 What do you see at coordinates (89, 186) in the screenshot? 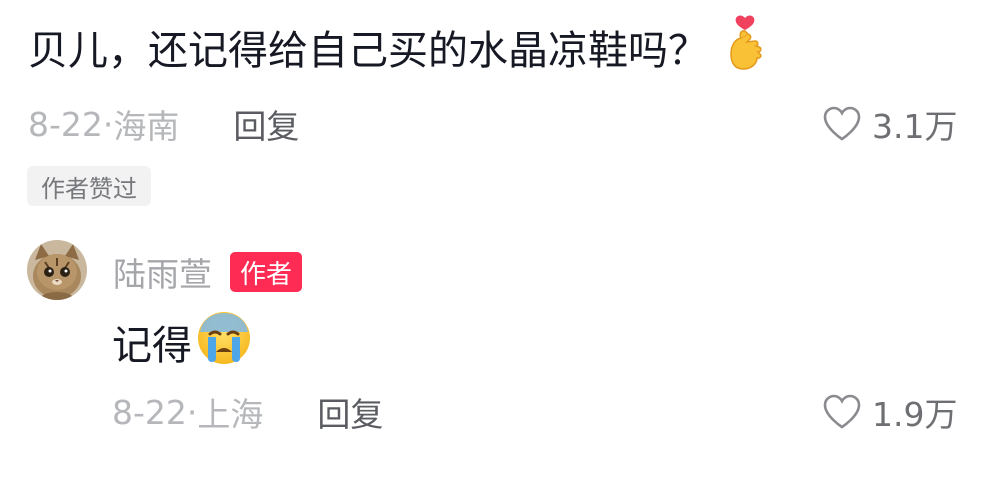
I see `author-liked-badge: 作者赞过` at bounding box center [89, 186].